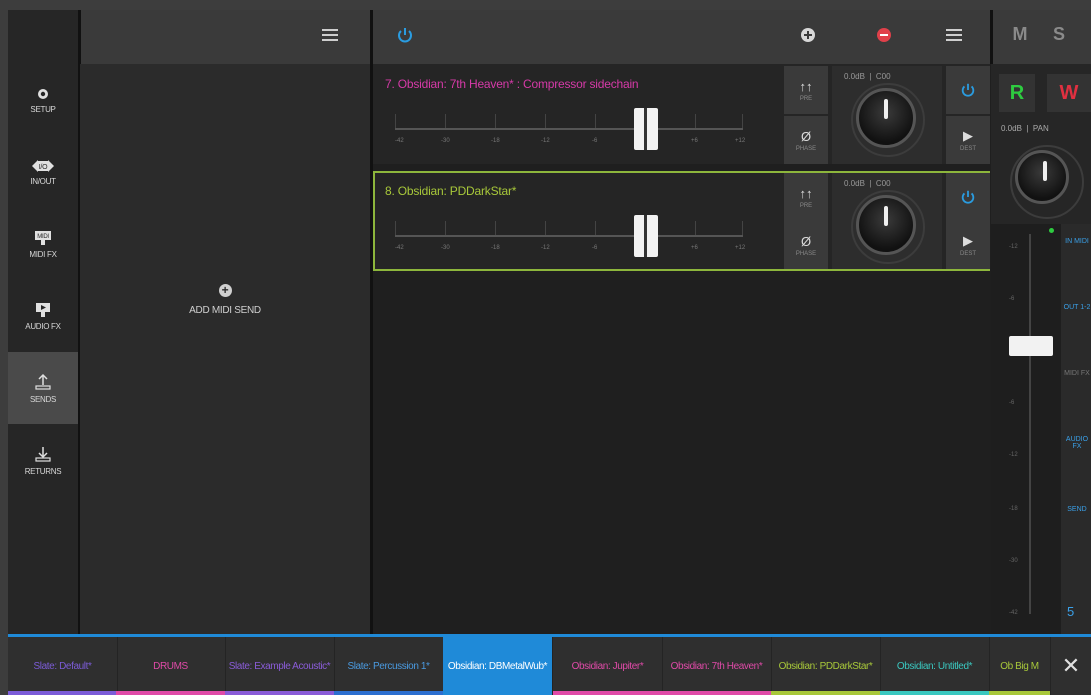 This screenshot has height=695, width=1091. What do you see at coordinates (43, 237) in the screenshot?
I see `svg-text: MIDI` at bounding box center [43, 237].